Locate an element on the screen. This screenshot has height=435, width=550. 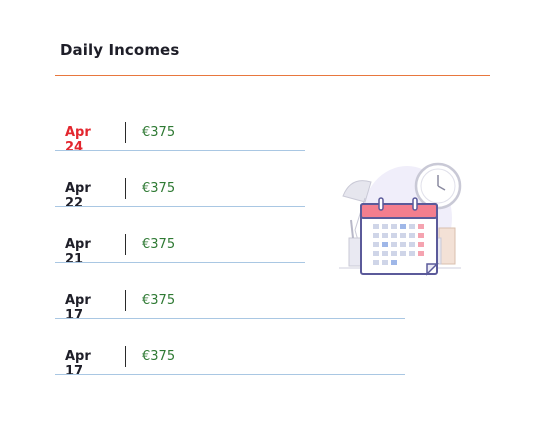
calendar-clock-illustration-icon is located at coordinates (400, 219).